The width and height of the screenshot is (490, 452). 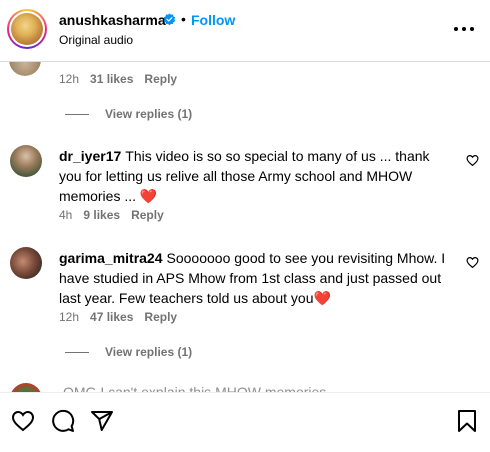 What do you see at coordinates (245, 422) in the screenshot?
I see `post-action-bar` at bounding box center [245, 422].